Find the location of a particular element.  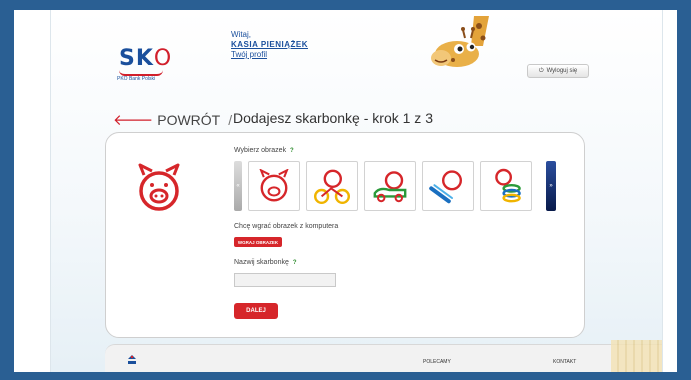

user-name-link: KASIA PIENIĄŻEK is located at coordinates (269, 45).